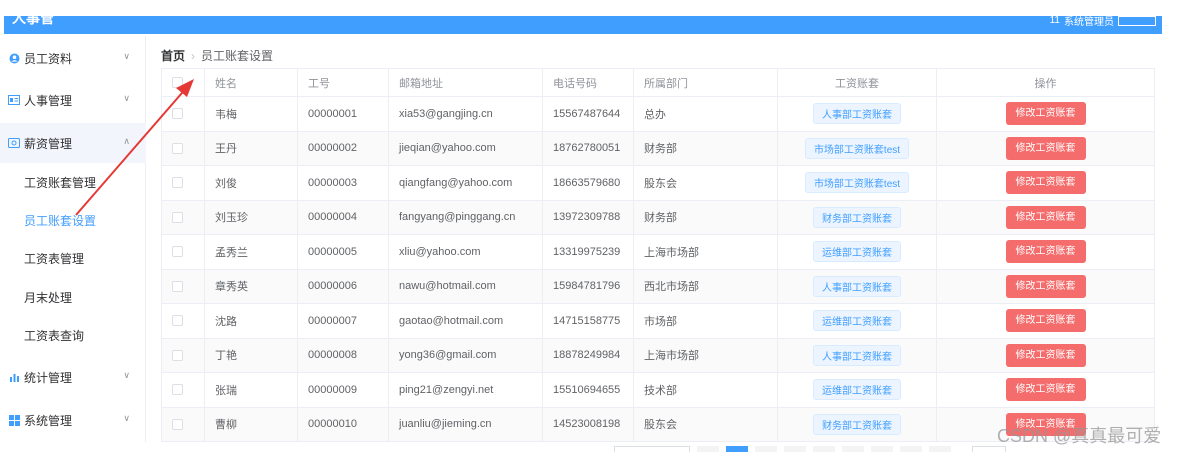 This screenshot has width=1182, height=452. I want to click on cell-dept: 总办, so click(705, 114).